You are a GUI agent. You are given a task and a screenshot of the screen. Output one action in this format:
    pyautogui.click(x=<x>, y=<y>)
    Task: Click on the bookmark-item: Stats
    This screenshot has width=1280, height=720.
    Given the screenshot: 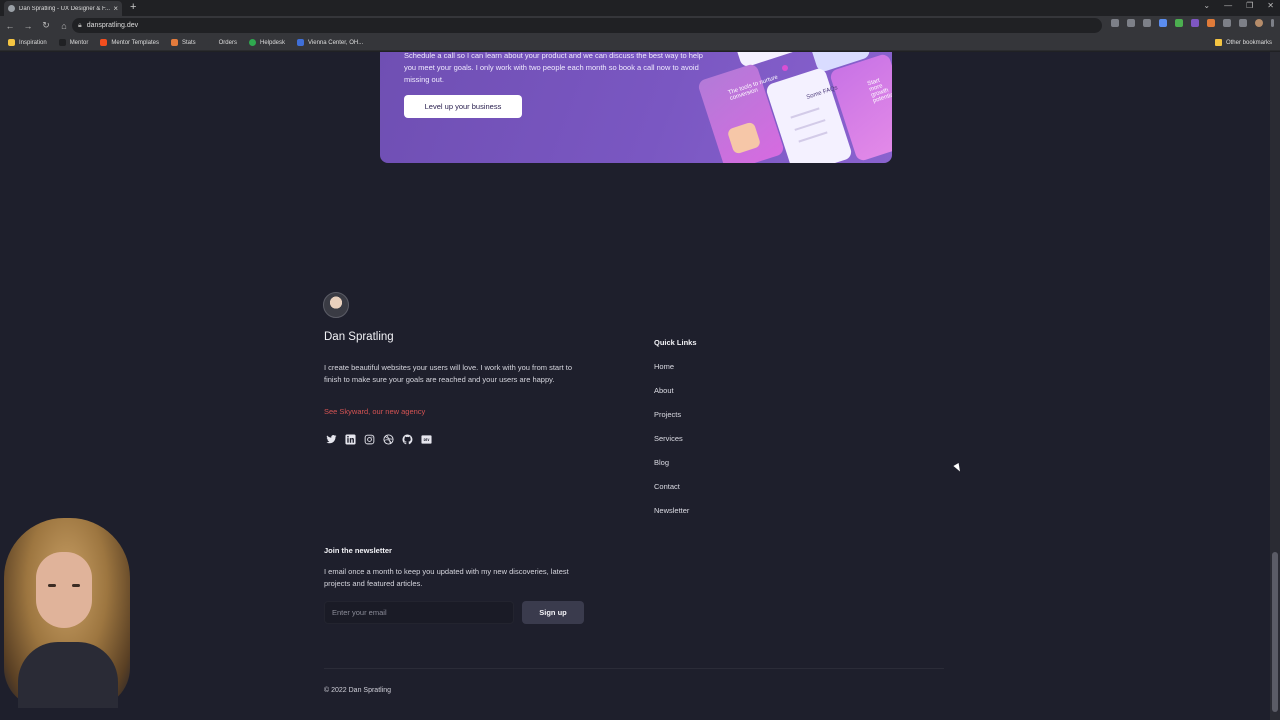 What is the action you would take?
    pyautogui.click(x=183, y=42)
    